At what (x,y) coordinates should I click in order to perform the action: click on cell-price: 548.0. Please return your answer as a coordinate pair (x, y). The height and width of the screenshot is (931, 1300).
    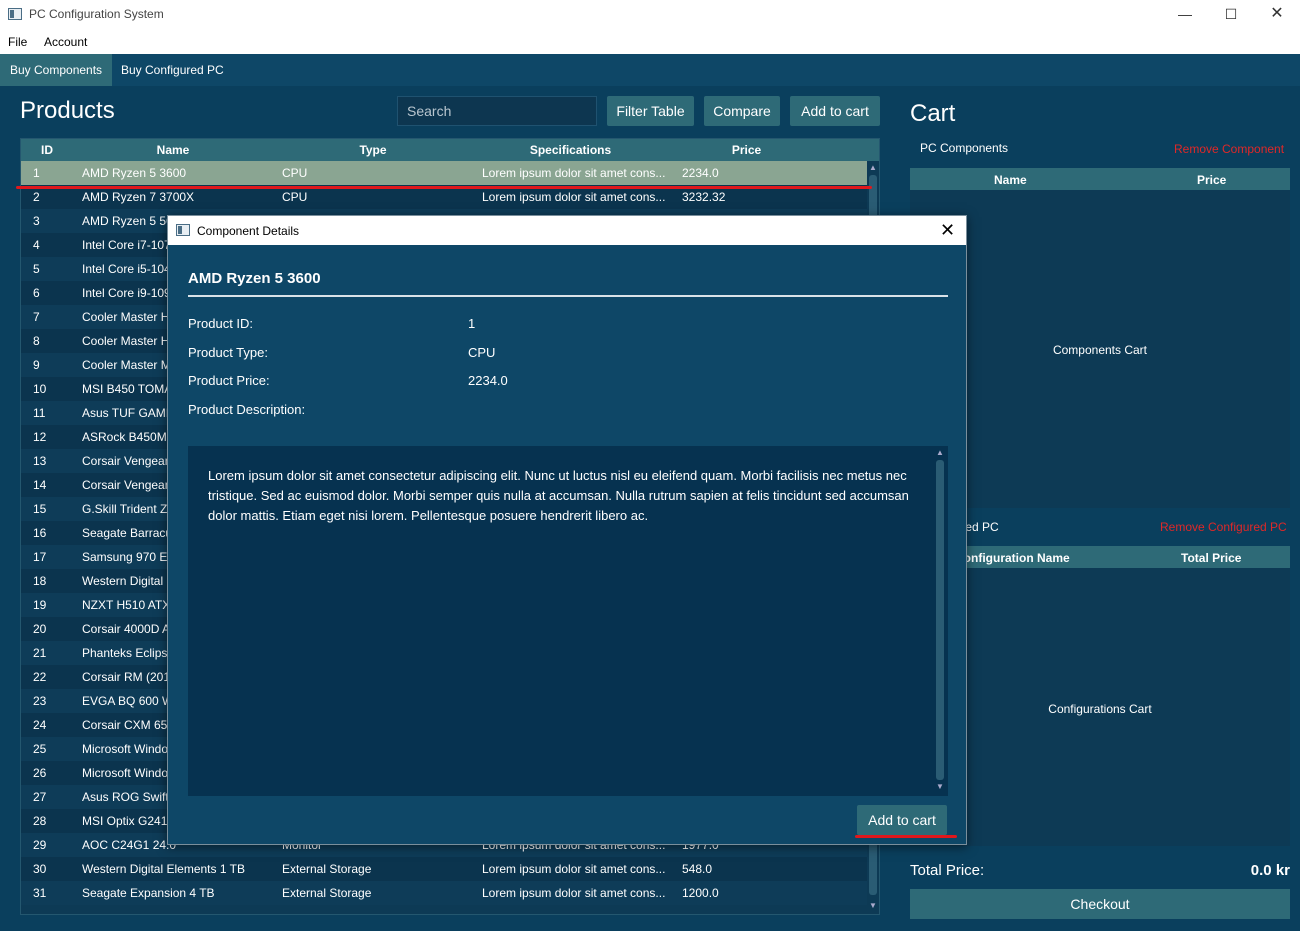
    Looking at the image, I should click on (697, 869).